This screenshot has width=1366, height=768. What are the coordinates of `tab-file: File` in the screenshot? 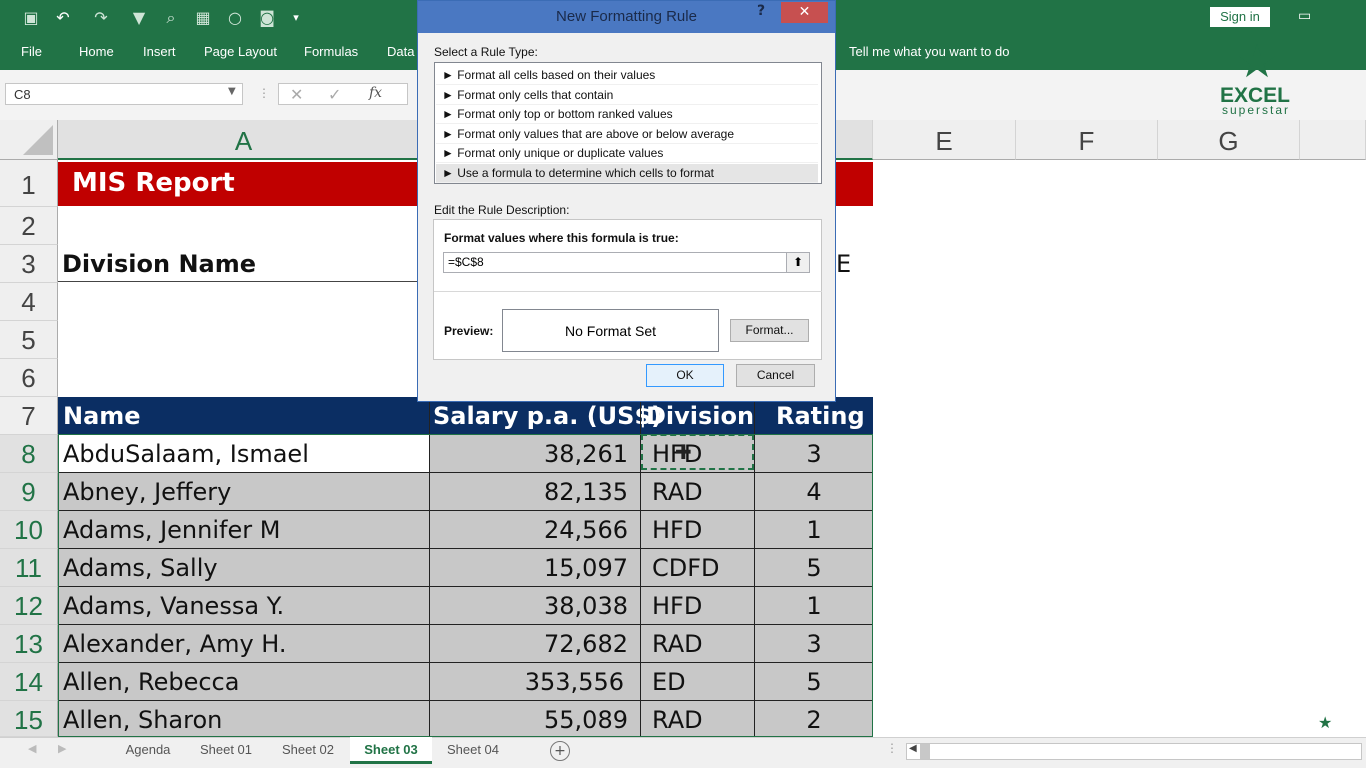 It's located at (31, 51).